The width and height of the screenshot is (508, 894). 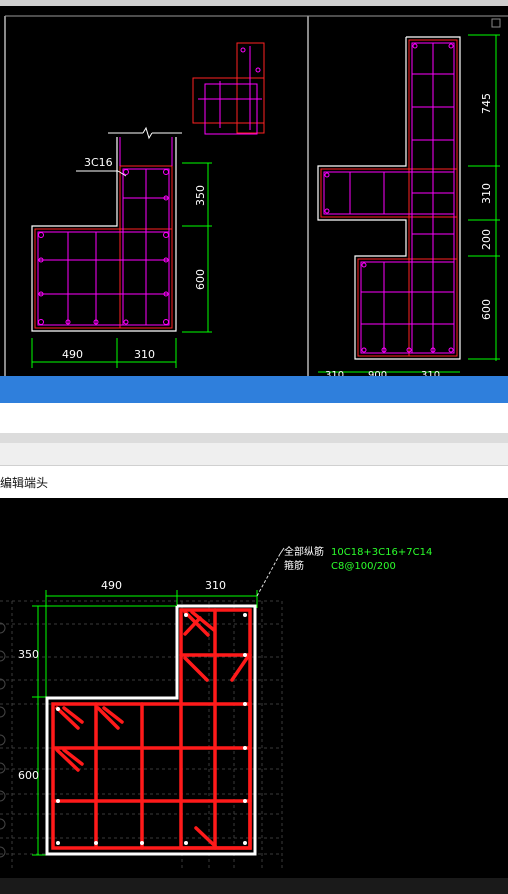 I want to click on right-dim-h4: 600, so click(x=486, y=309).